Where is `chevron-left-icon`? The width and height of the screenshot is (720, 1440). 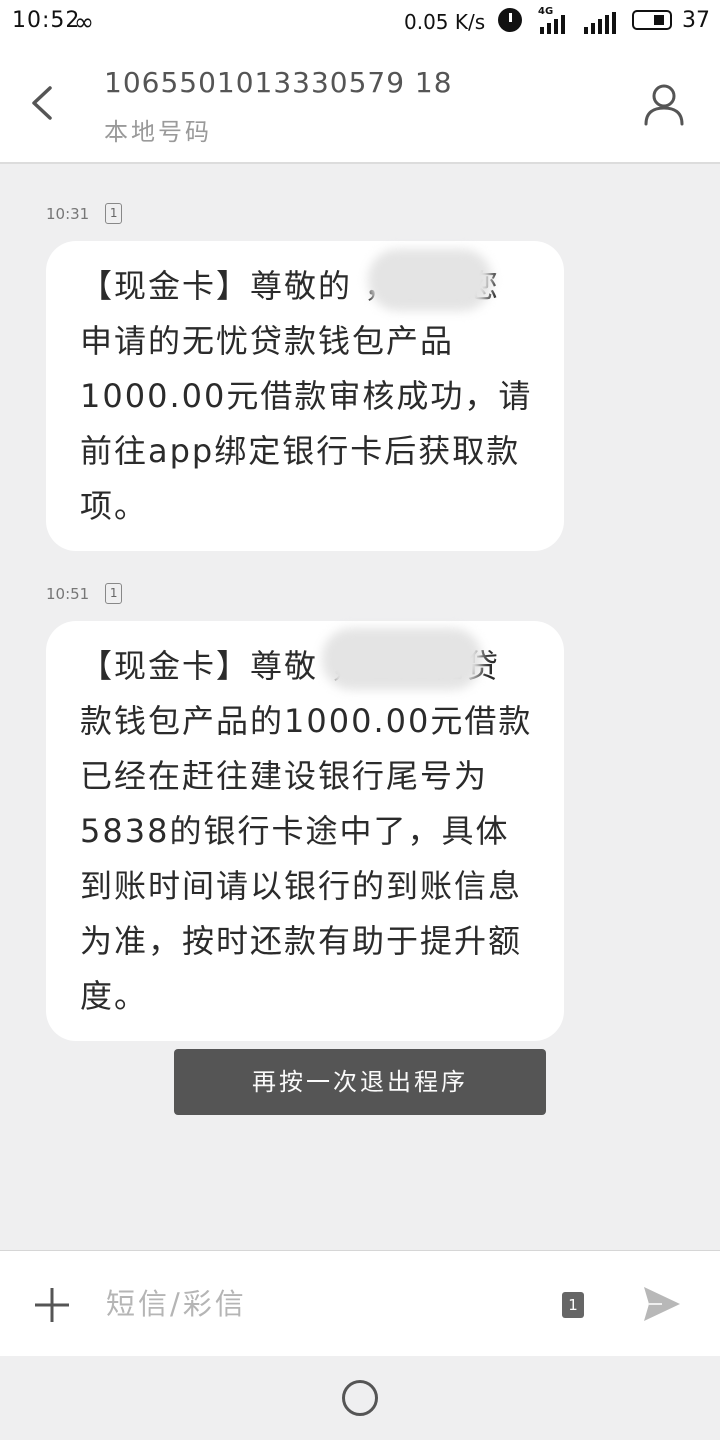 chevron-left-icon is located at coordinates (42, 103).